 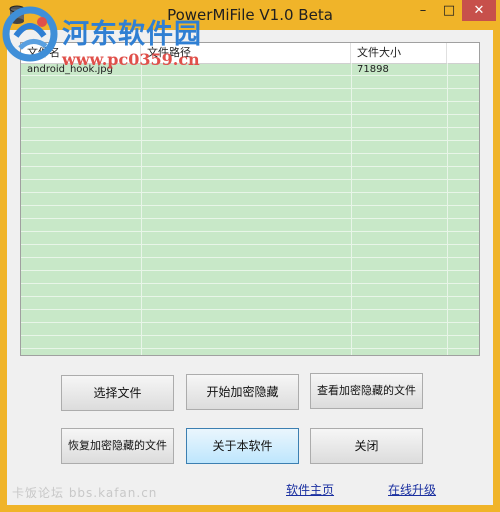 What do you see at coordinates (117, 393) in the screenshot?
I see `select-file-button: 选择文件` at bounding box center [117, 393].